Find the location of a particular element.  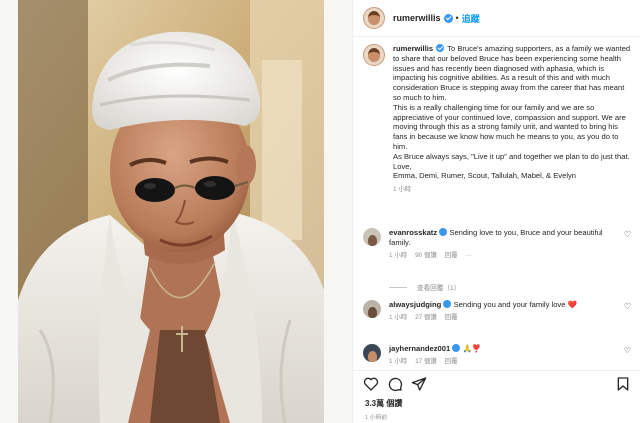

heart-outline-icon is located at coordinates (371, 384).